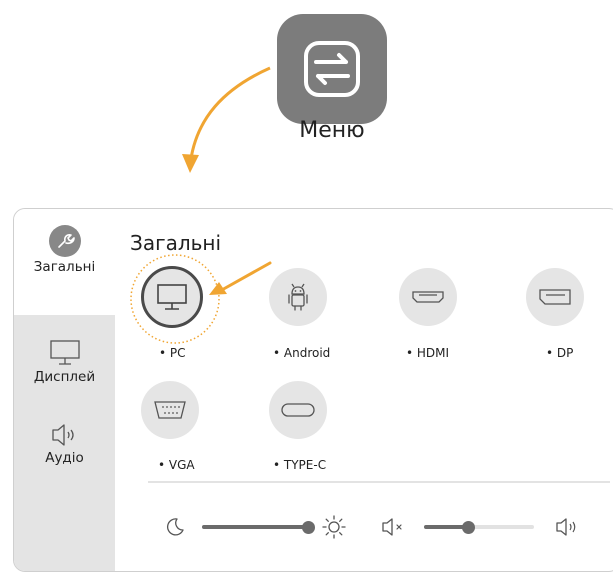  Describe the element at coordinates (468, 527) in the screenshot. I see `volume-slider-knob` at that location.